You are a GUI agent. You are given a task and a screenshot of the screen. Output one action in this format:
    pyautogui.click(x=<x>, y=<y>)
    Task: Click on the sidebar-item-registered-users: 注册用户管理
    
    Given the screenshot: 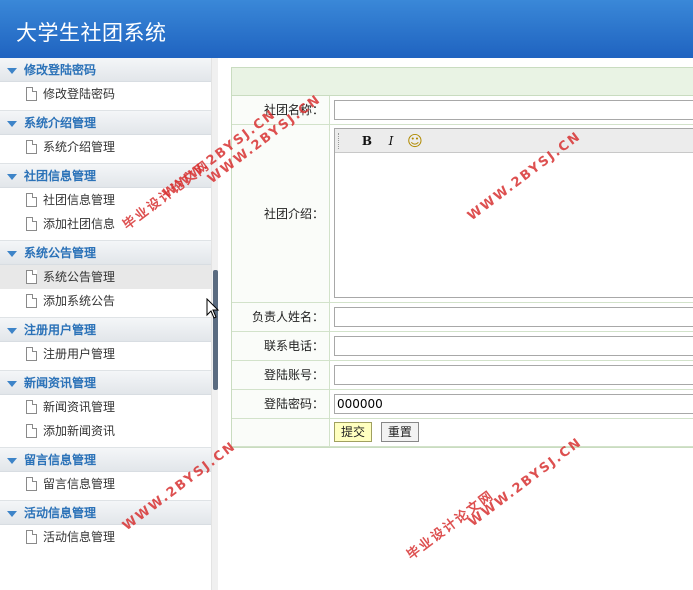 What is the action you would take?
    pyautogui.click(x=105, y=354)
    